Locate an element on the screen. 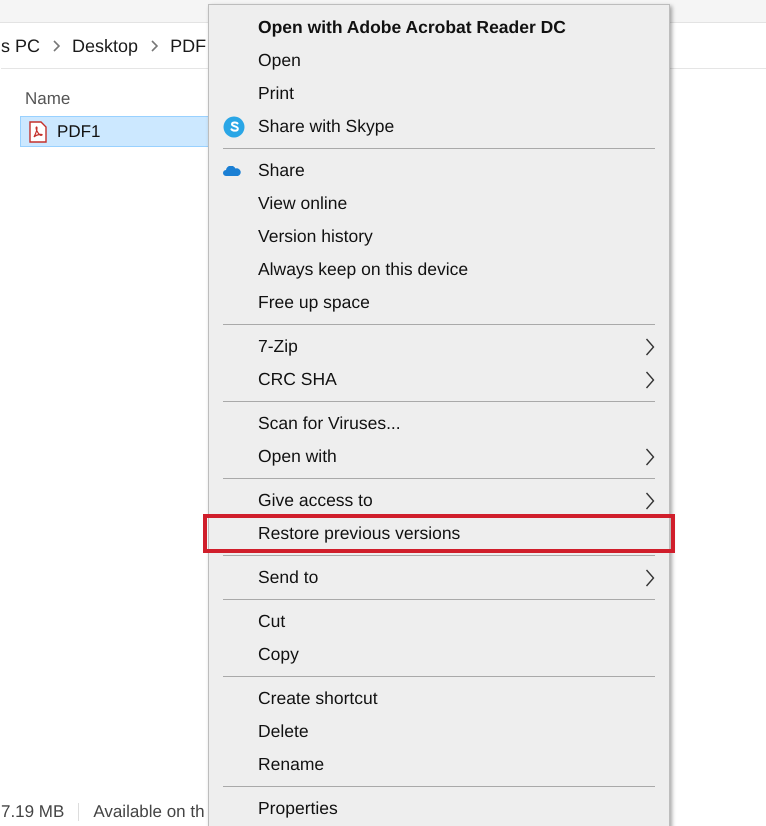 The image size is (766, 826). cloud-icon is located at coordinates (232, 171).